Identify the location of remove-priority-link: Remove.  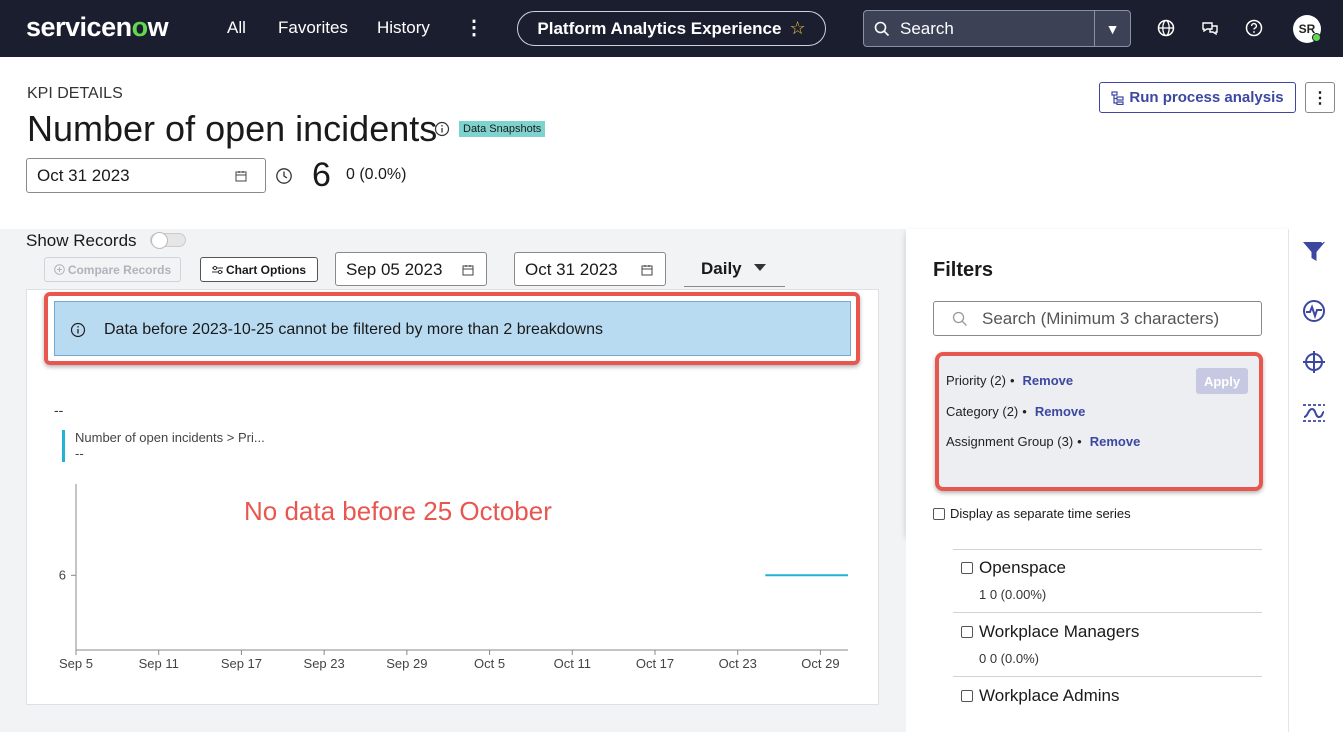
(1048, 380).